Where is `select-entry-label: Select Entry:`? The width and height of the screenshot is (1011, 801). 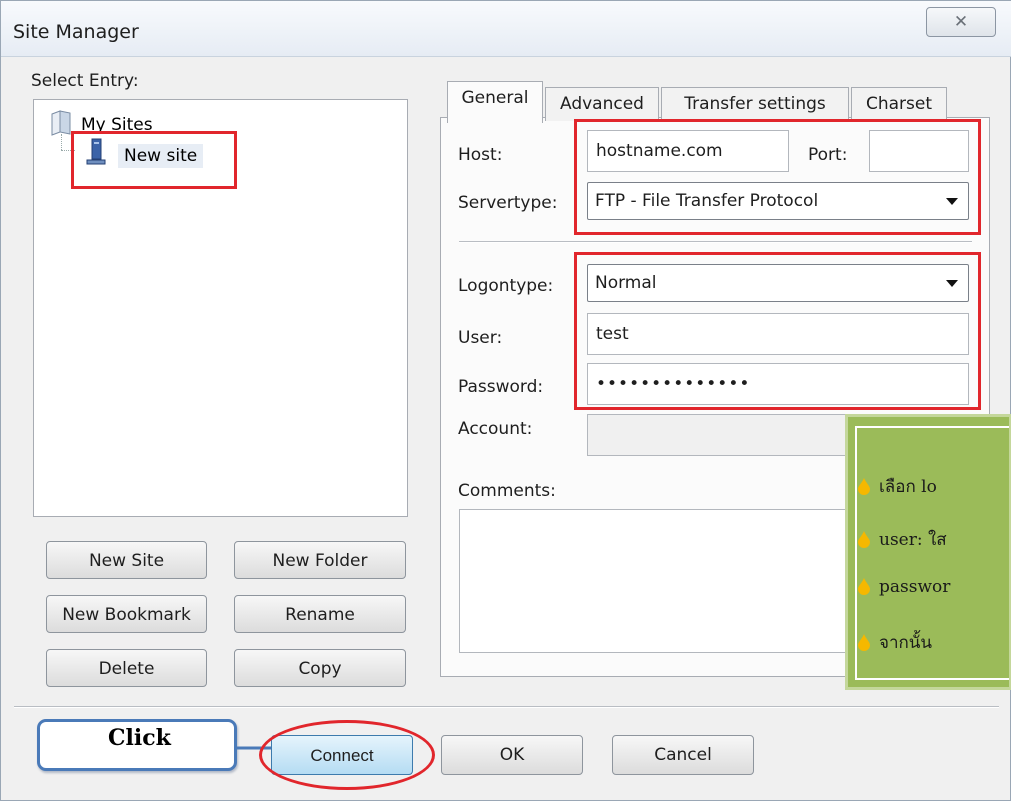 select-entry-label: Select Entry: is located at coordinates (85, 81).